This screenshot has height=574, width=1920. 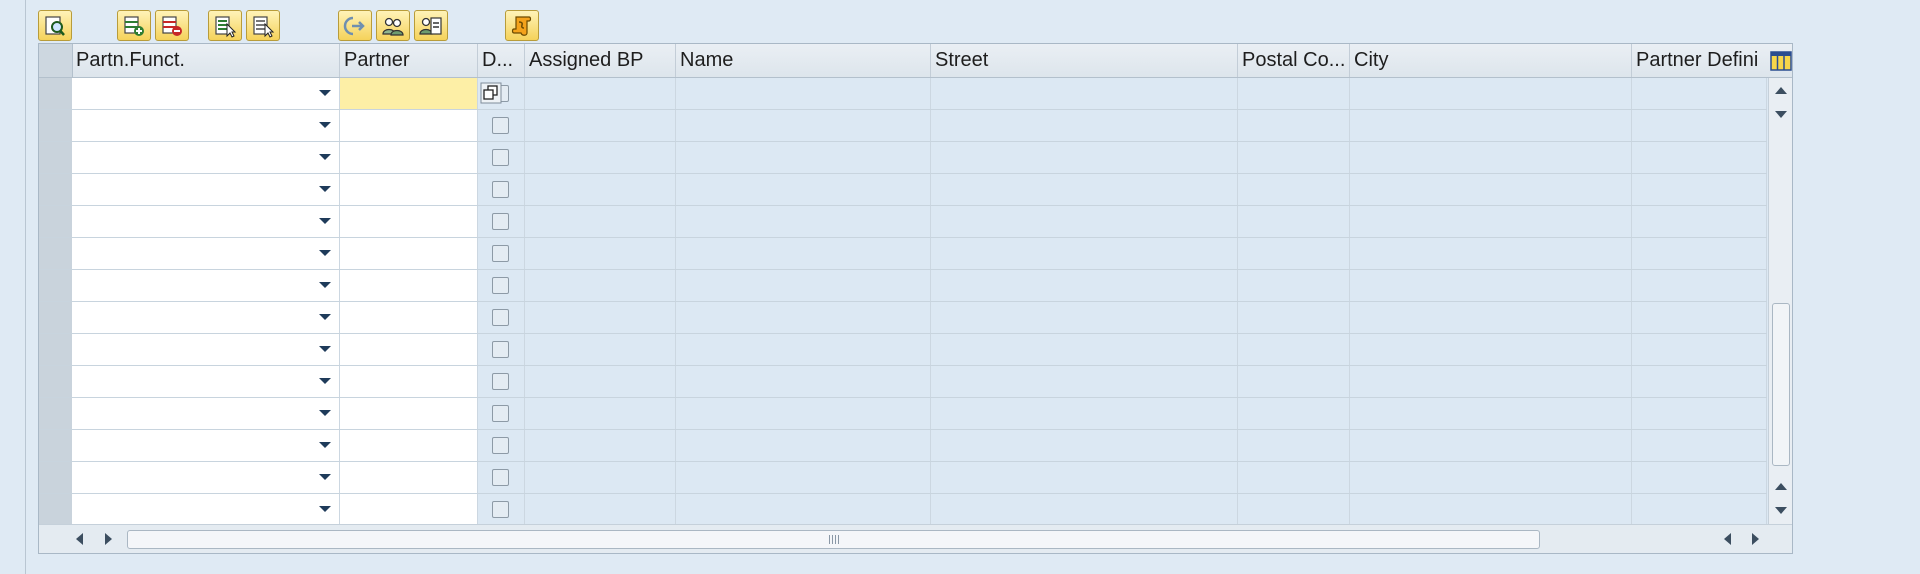 I want to click on column-header-street: Street, so click(x=1084, y=60).